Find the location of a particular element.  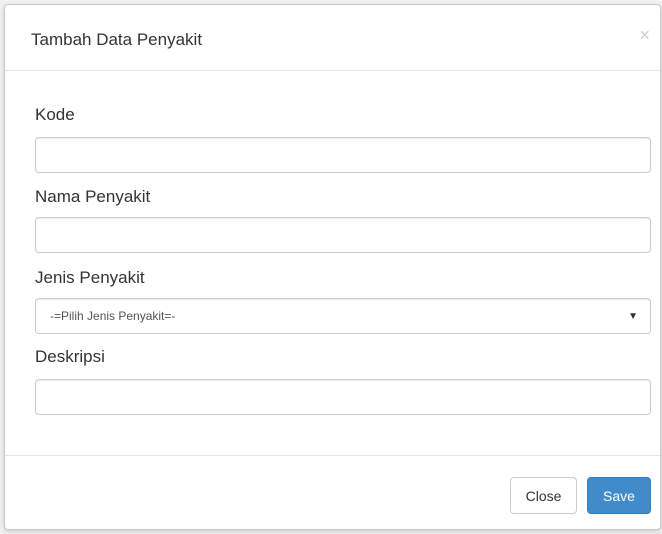

deskripsi-label: Deskripsi is located at coordinates (70, 356).